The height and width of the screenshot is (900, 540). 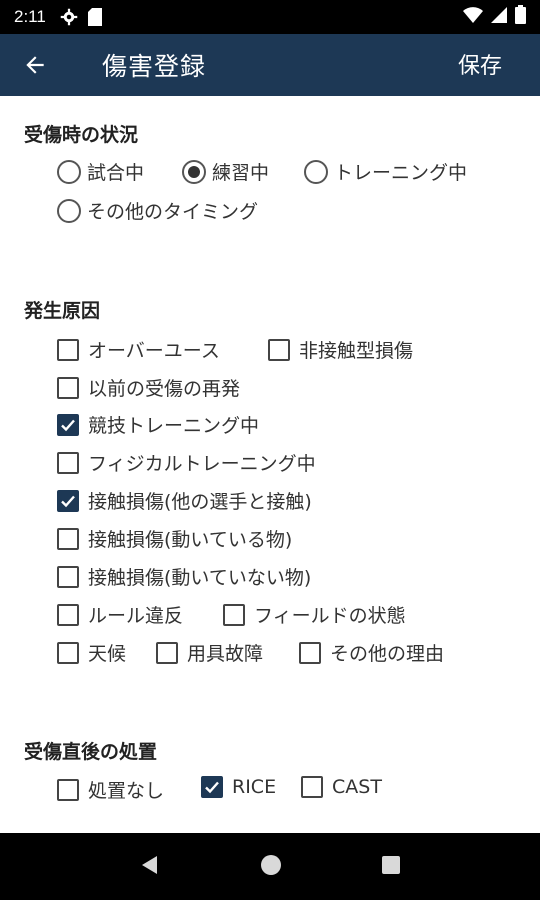 I want to click on recents-square-icon, so click(x=391, y=867).